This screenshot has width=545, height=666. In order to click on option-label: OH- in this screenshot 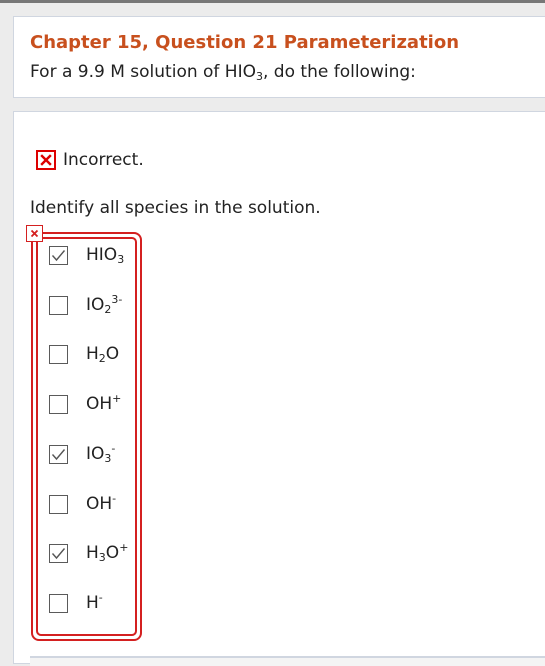, I will do `click(101, 504)`.